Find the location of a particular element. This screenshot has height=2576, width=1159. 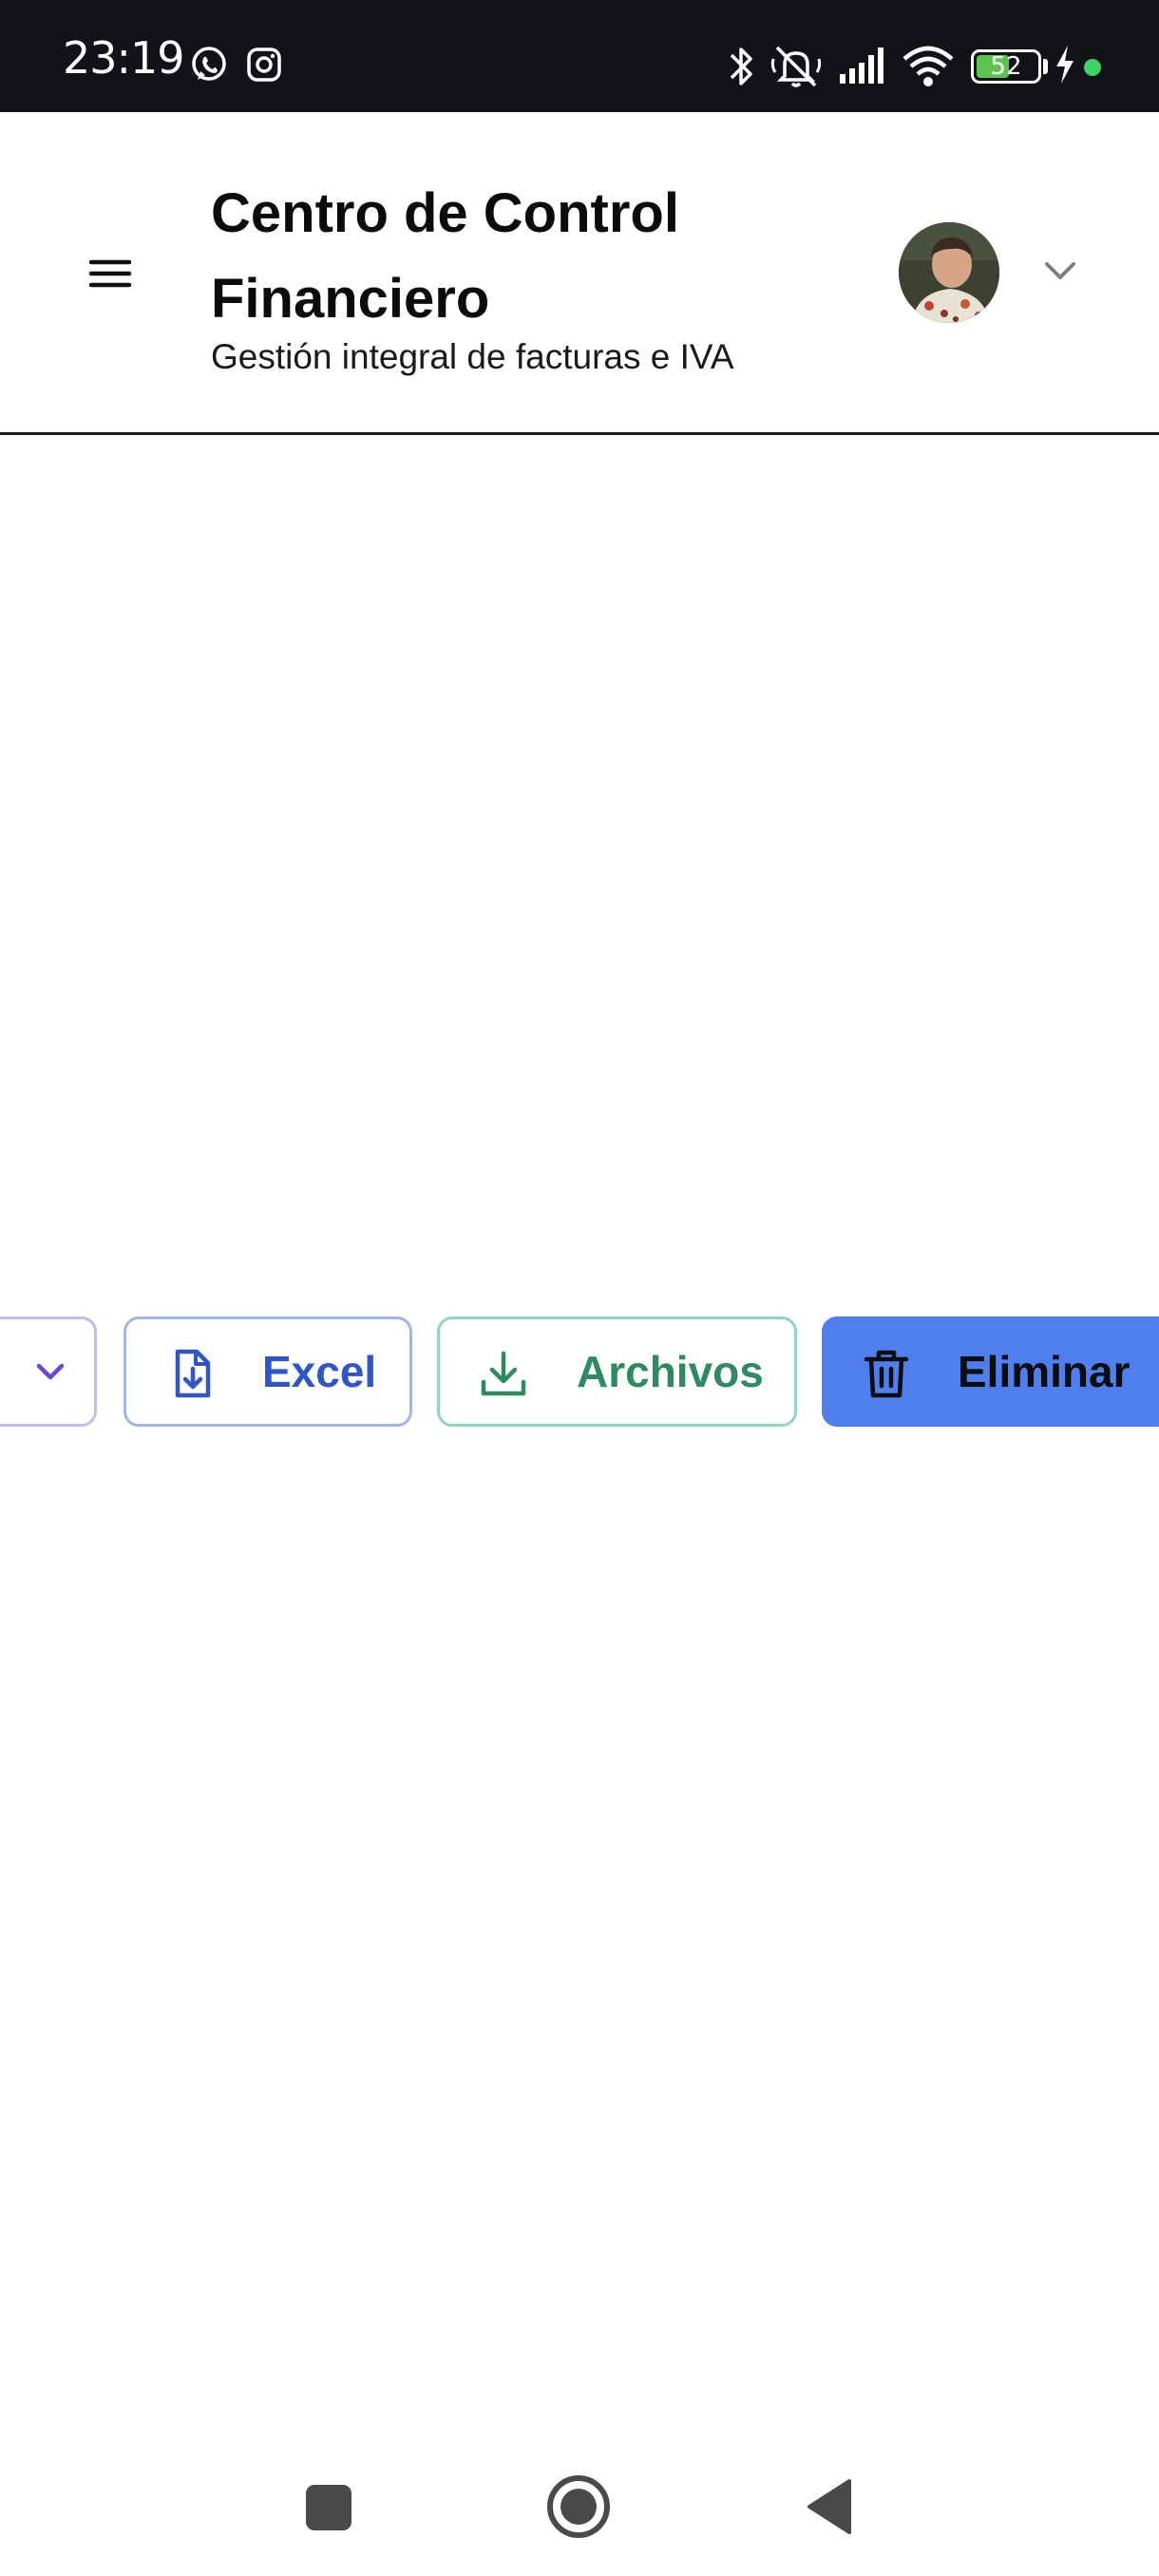

trash-icon is located at coordinates (886, 1374).